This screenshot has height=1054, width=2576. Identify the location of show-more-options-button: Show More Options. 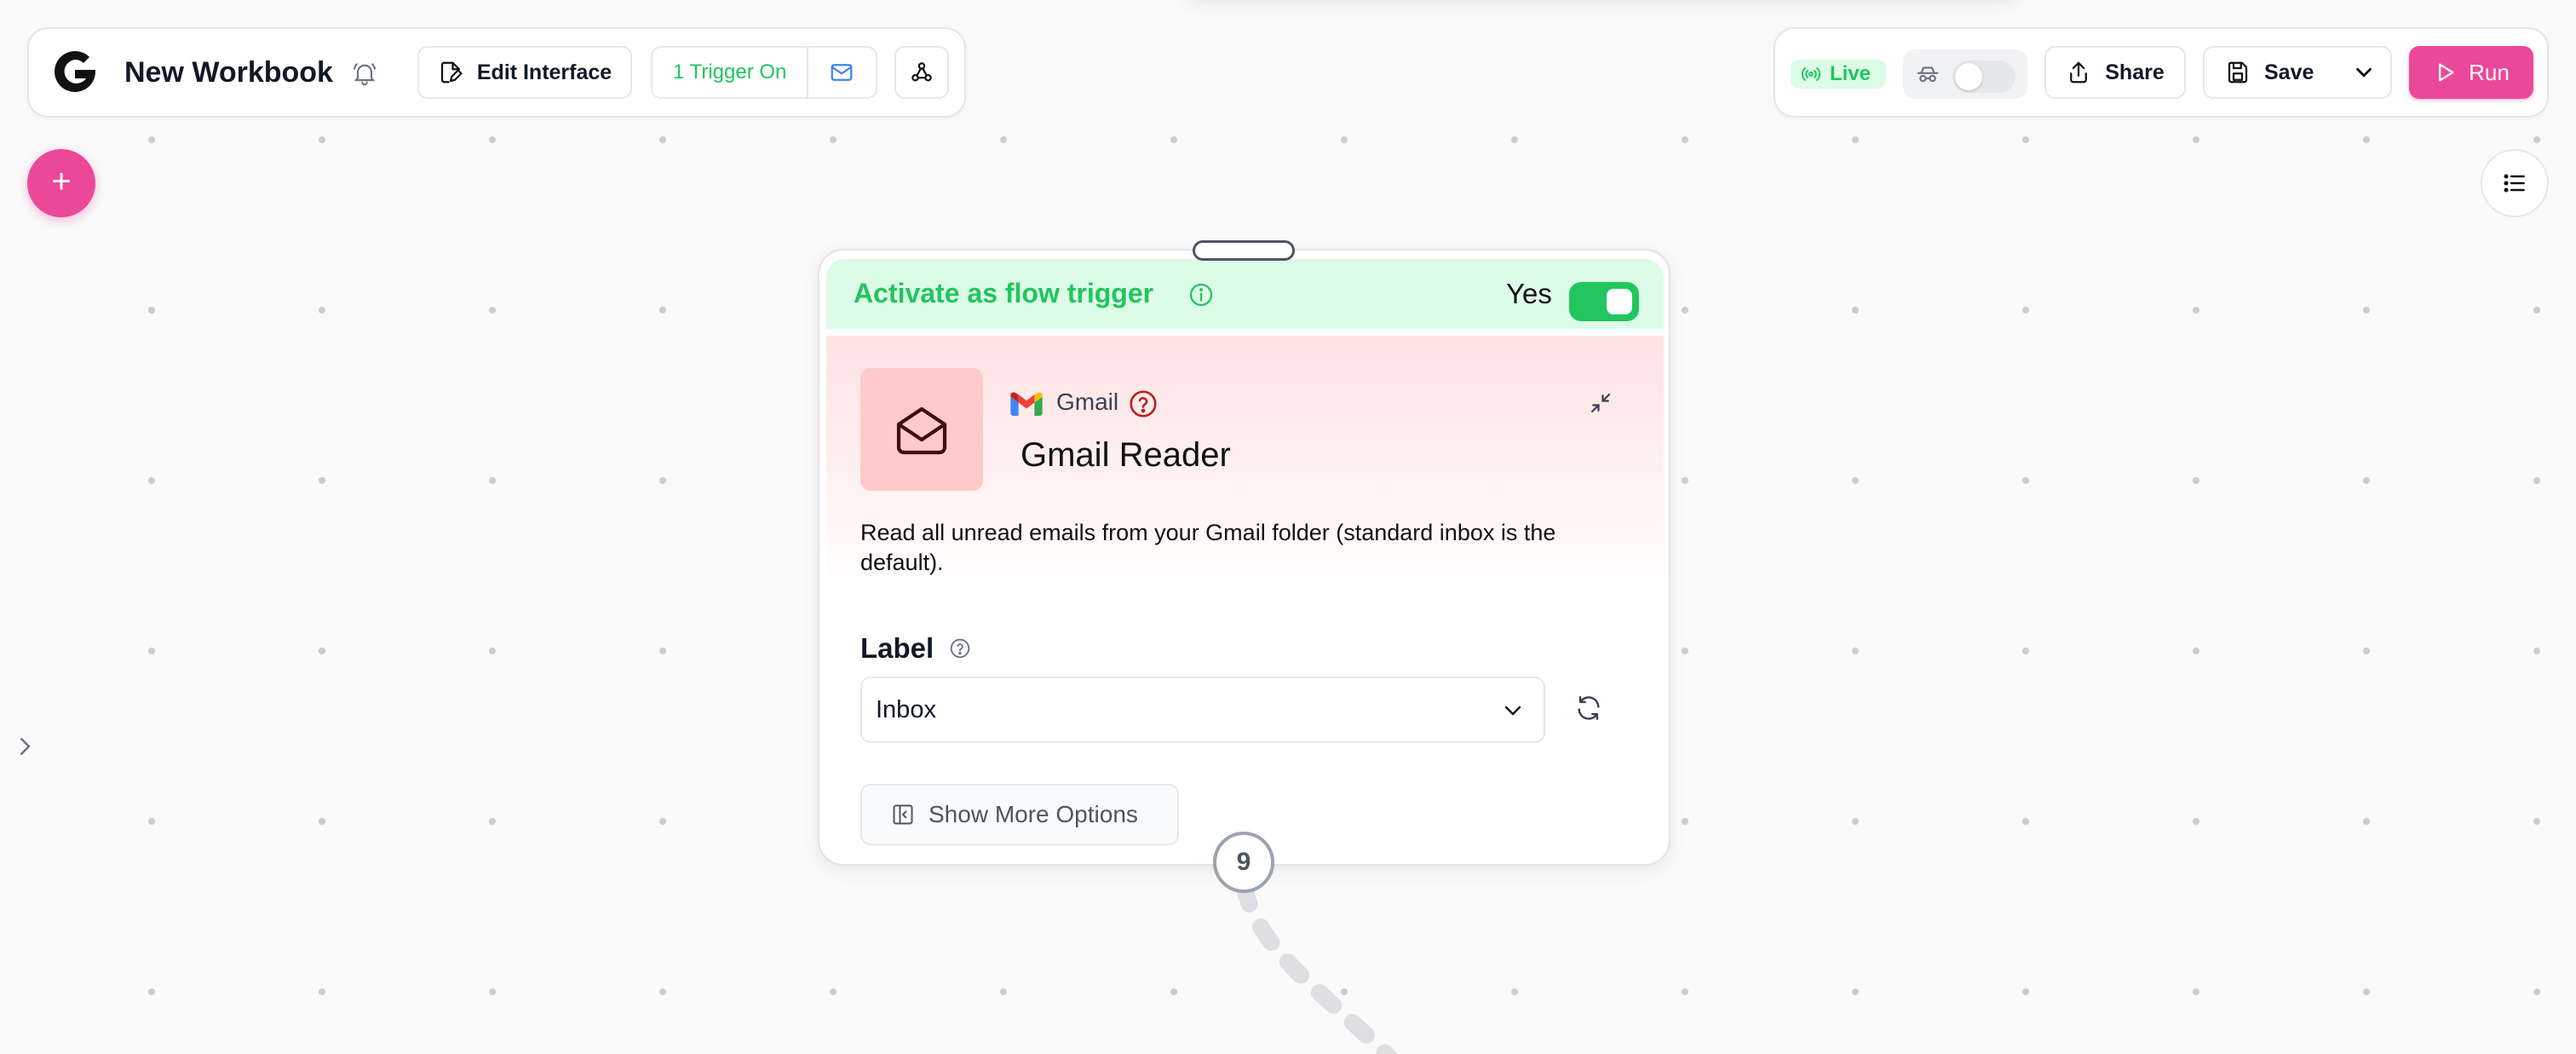
(1019, 814).